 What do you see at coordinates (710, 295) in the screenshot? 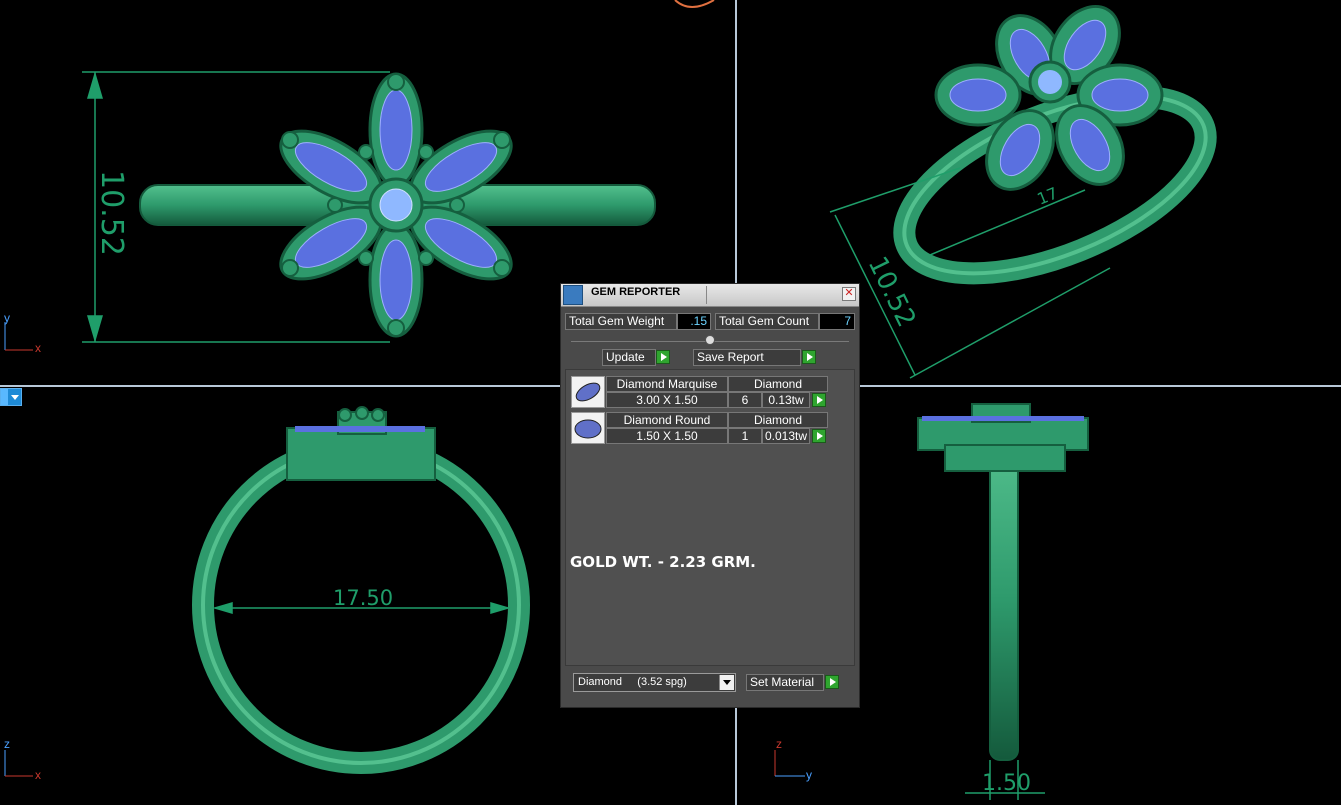
I see `gem-reporter-titlebar: GEM REPORTER ✕` at bounding box center [710, 295].